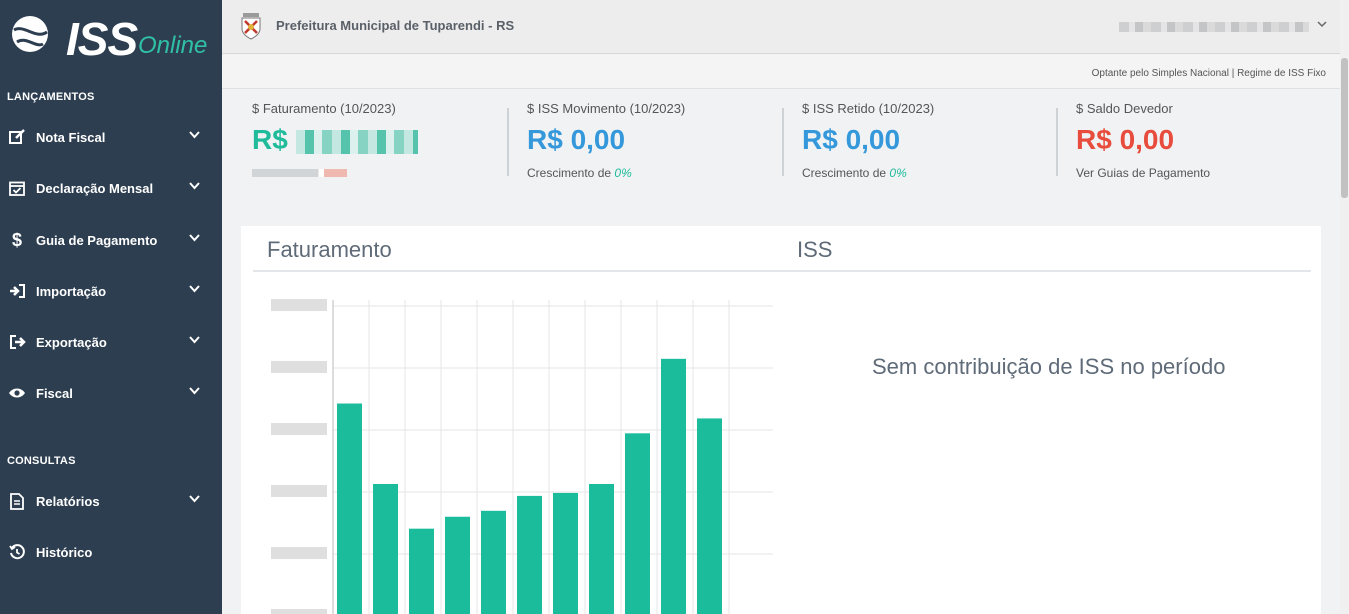  I want to click on org-name: Prefeitura Municipal de Tuparendi - RS, so click(395, 25).